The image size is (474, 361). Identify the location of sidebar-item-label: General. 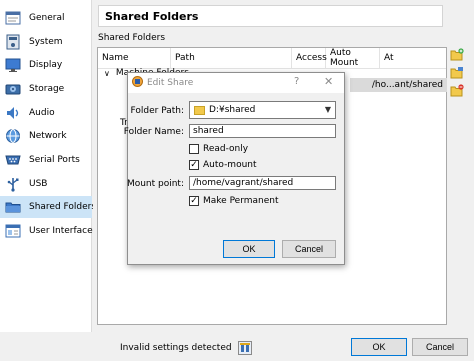
(47, 18).